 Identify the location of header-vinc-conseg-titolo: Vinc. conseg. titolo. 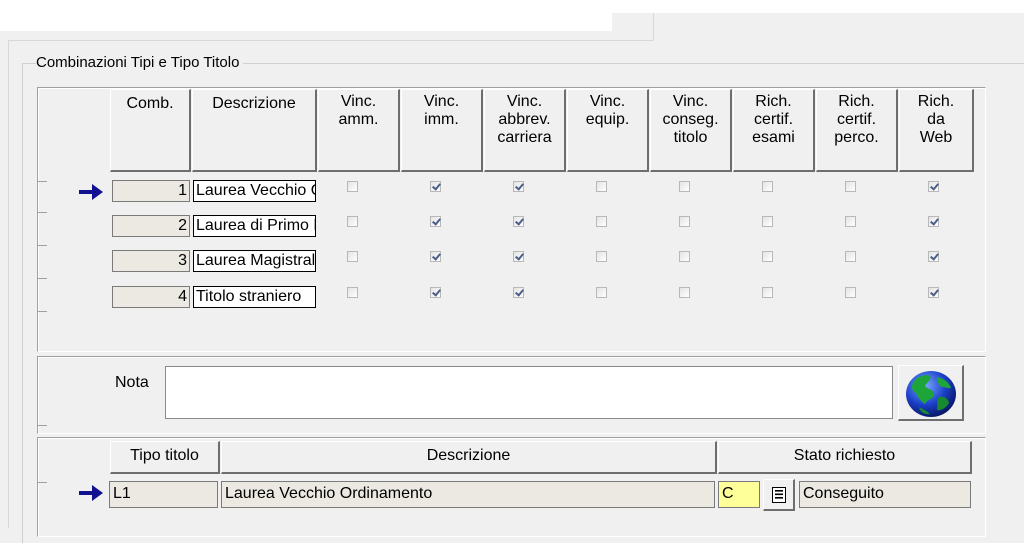
(691, 130).